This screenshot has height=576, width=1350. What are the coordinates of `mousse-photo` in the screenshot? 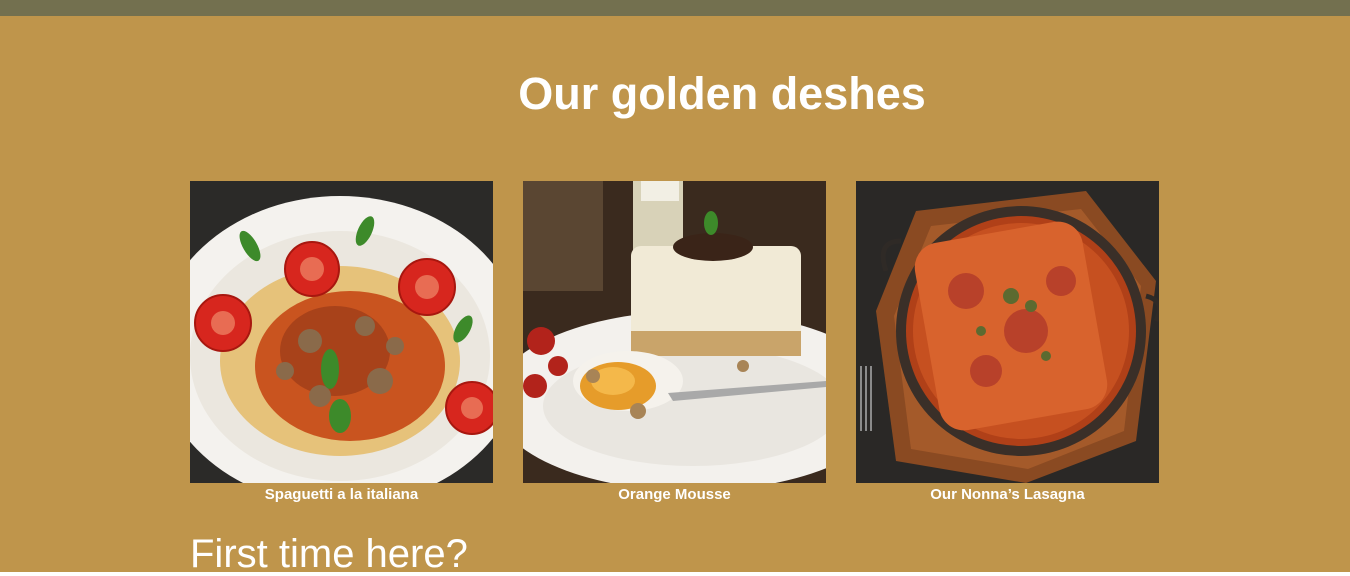 It's located at (674, 332).